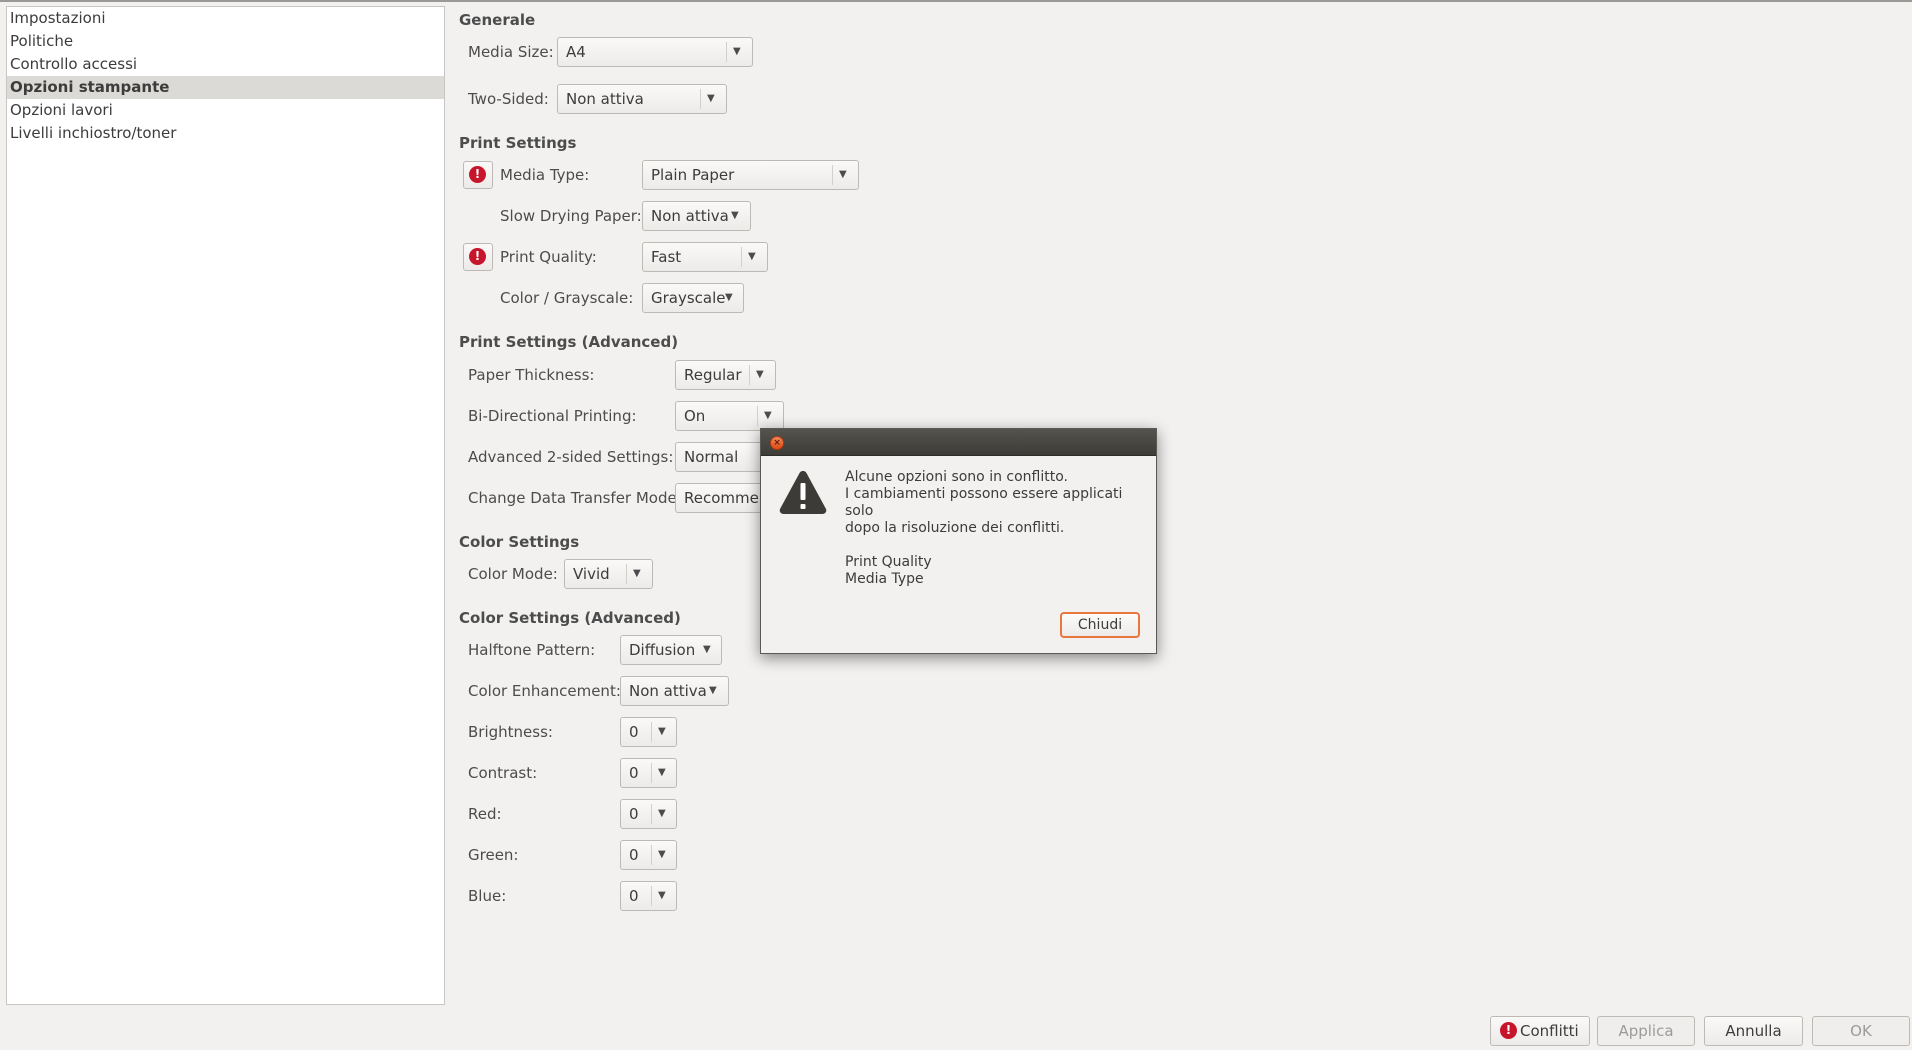  Describe the element at coordinates (722, 457) in the screenshot. I see `adv-2sided-combo: Normal` at that location.